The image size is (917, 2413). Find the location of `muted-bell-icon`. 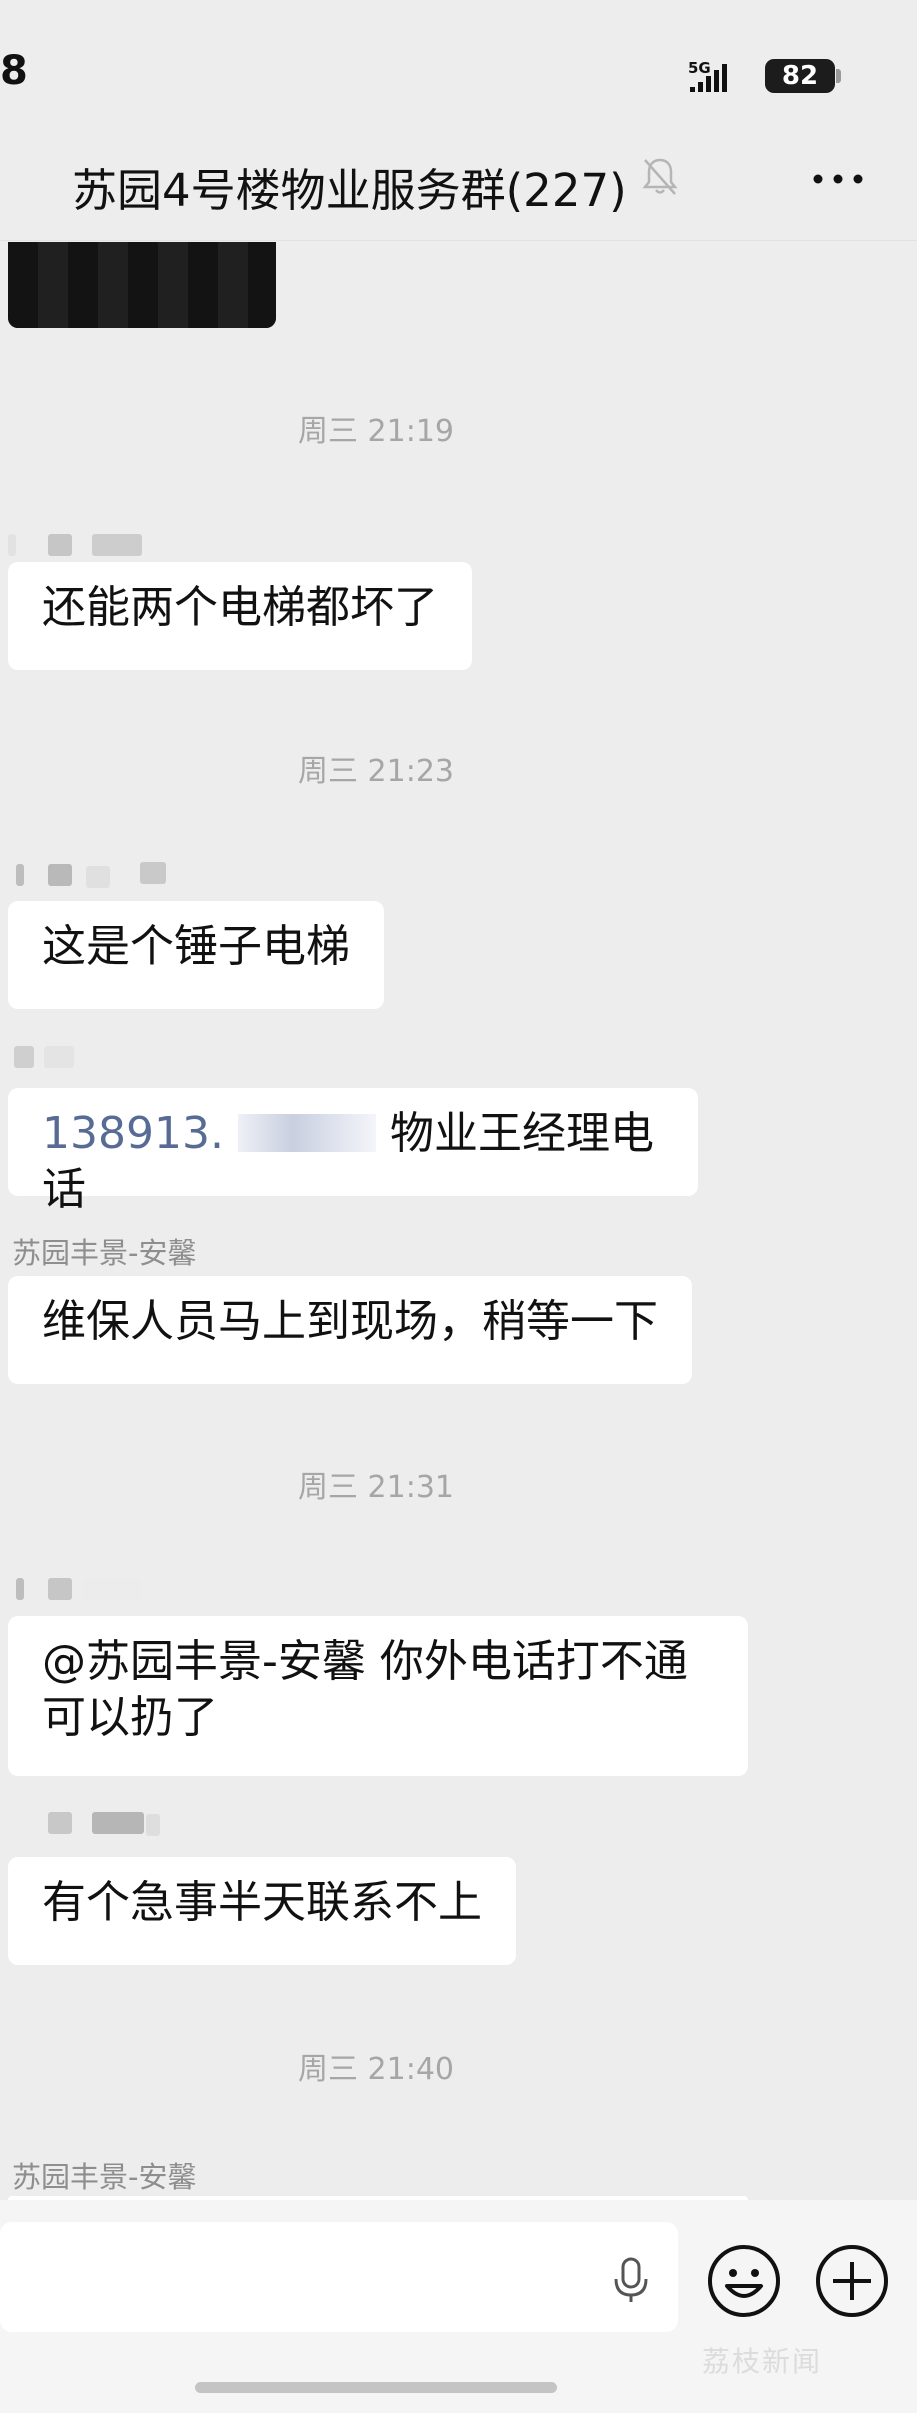

muted-bell-icon is located at coordinates (660, 176).